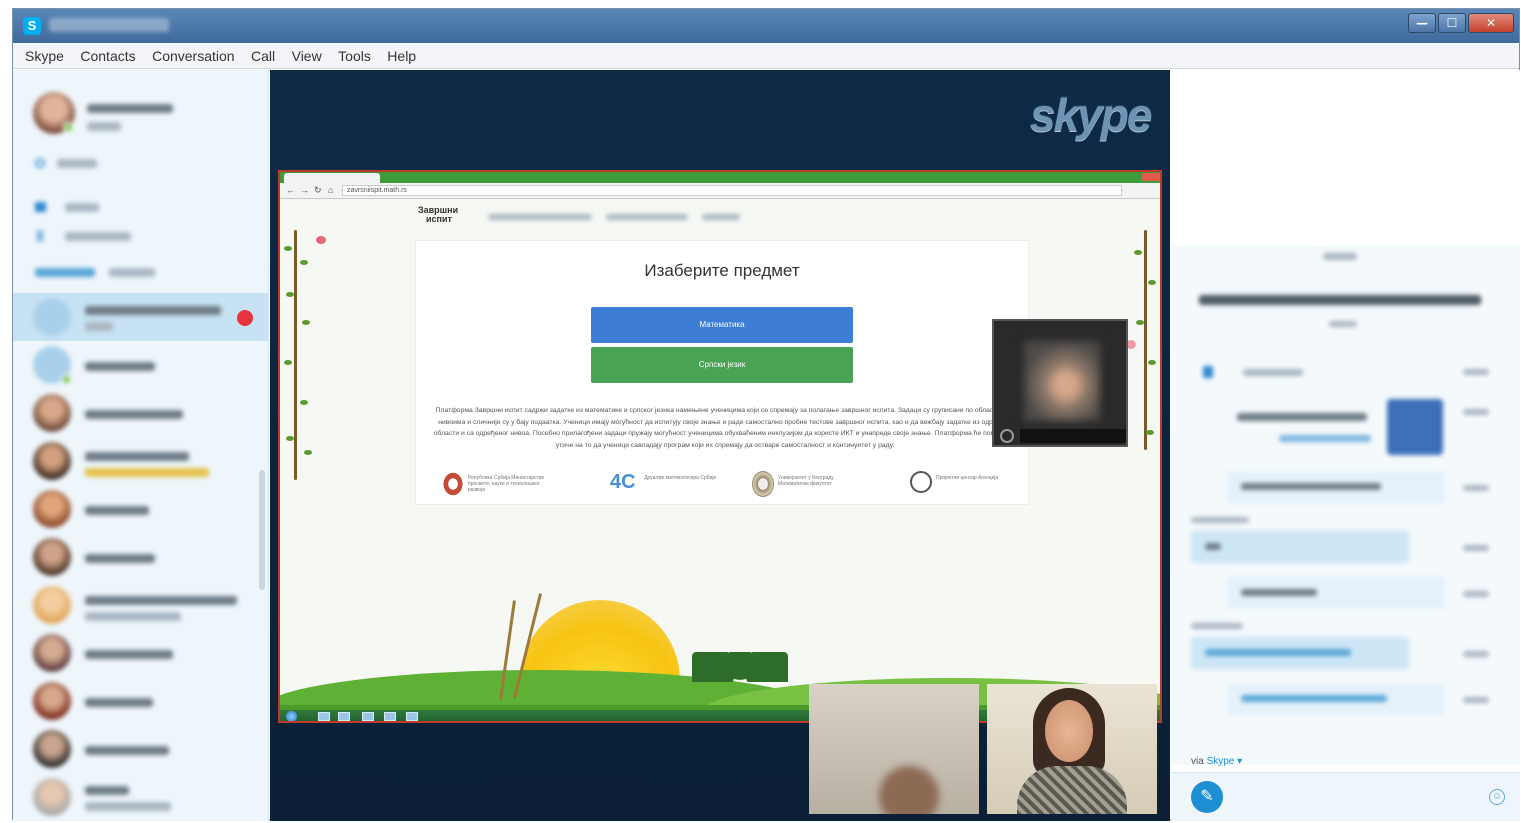 The height and width of the screenshot is (823, 1521). What do you see at coordinates (1060, 383) in the screenshot?
I see `self-preview-video` at bounding box center [1060, 383].